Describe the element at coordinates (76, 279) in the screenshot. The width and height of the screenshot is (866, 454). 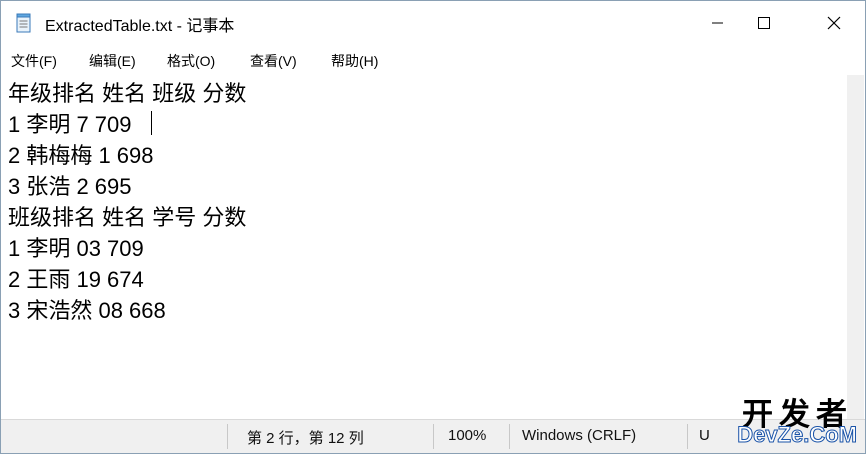
I see `text-line: 2 王雨 19 674` at that location.